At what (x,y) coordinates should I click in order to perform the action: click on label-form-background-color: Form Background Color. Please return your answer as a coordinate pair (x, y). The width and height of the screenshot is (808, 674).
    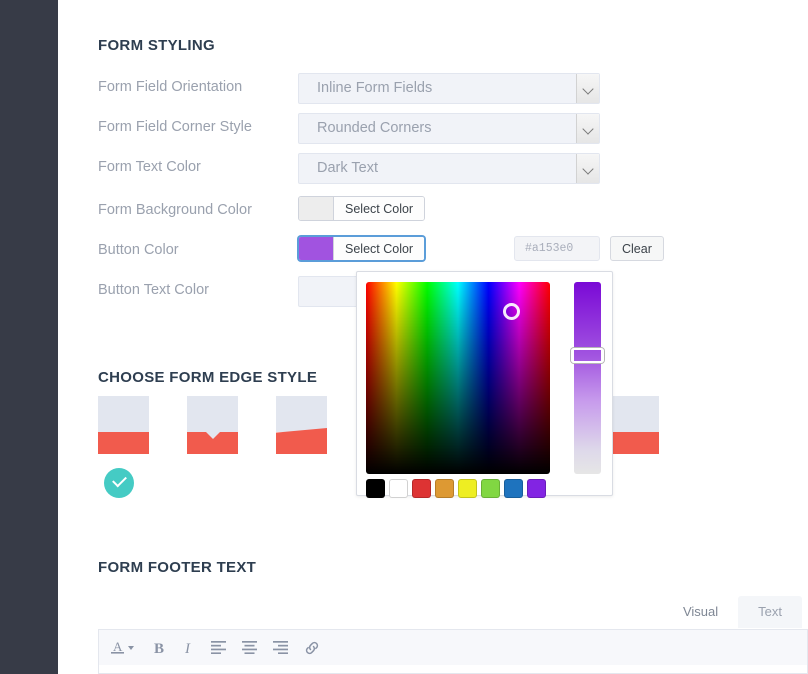
    Looking at the image, I should click on (175, 210).